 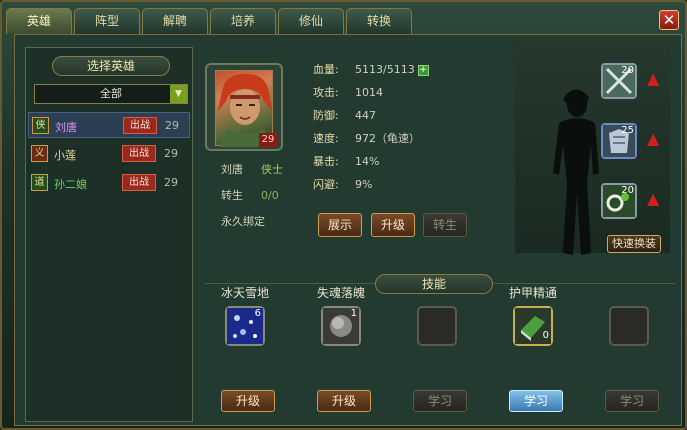 What do you see at coordinates (66, 127) in the screenshot?
I see `hero-name: 刘唐` at bounding box center [66, 127].